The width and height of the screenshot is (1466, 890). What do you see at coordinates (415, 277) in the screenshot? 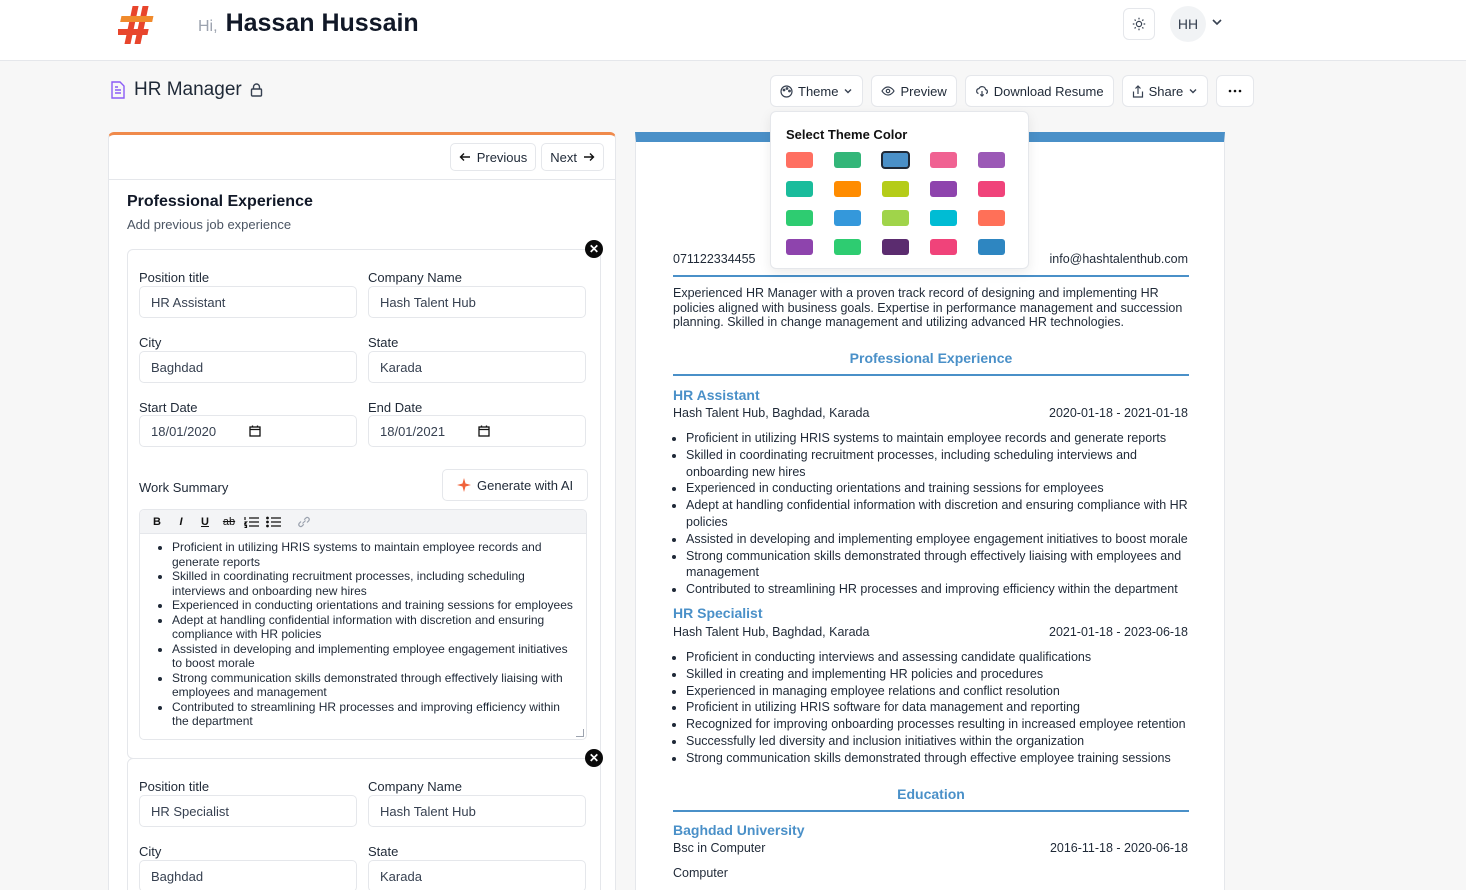
I see `company-label: Company Name` at bounding box center [415, 277].